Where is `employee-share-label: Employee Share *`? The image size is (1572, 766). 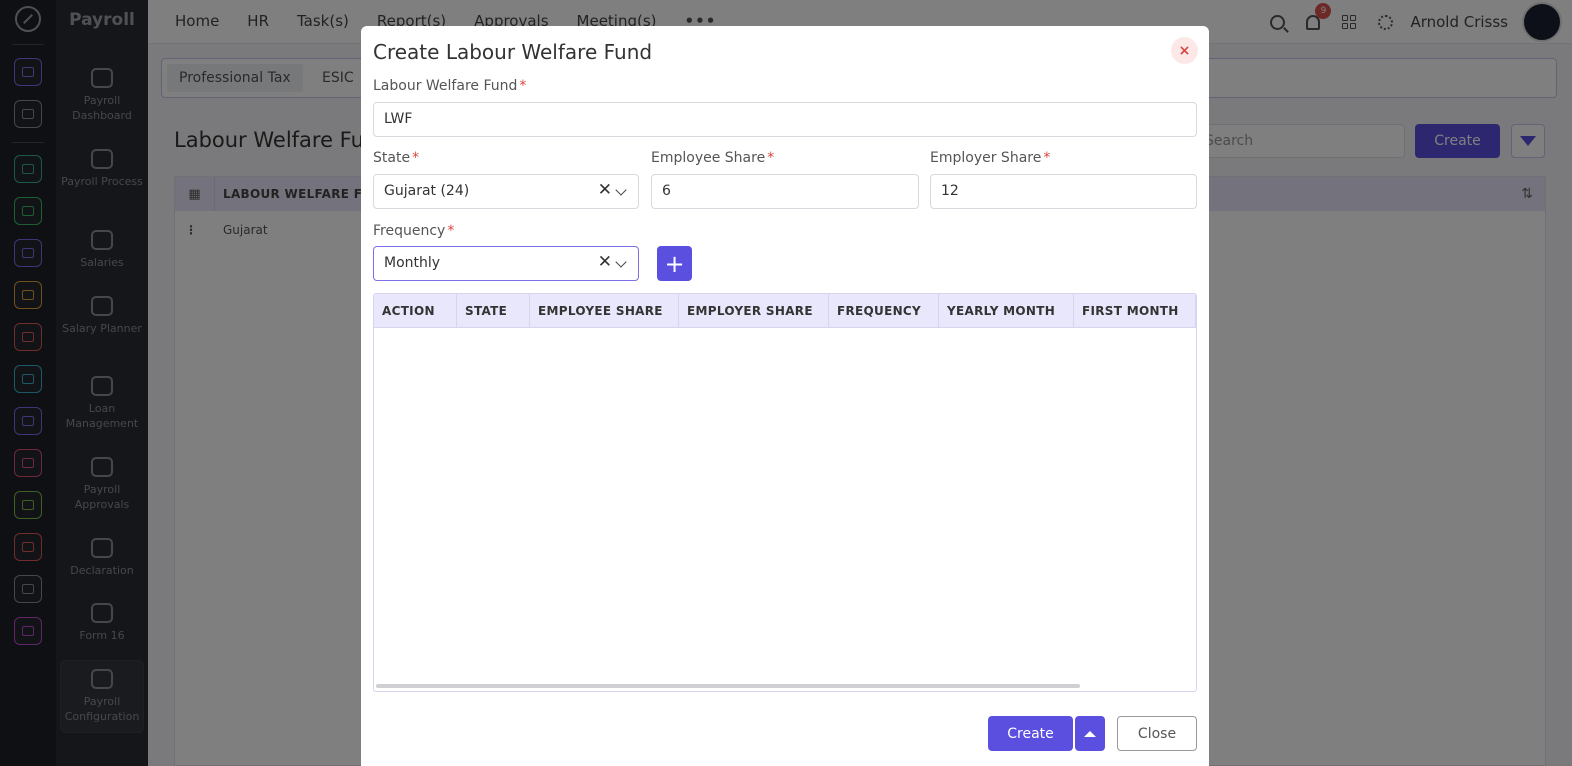
employee-share-label: Employee Share * is located at coordinates (713, 158).